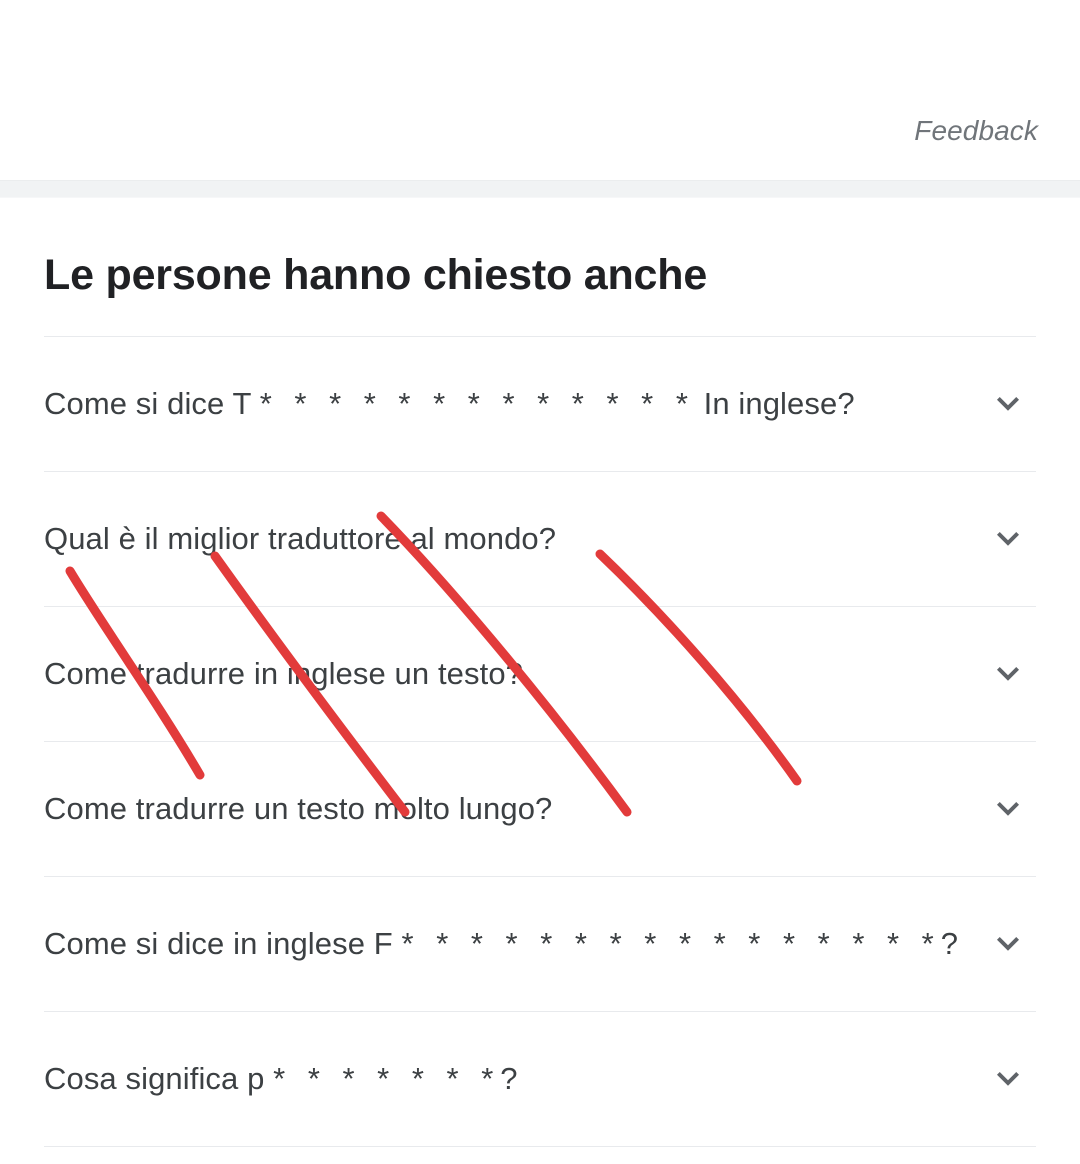 The height and width of the screenshot is (1164, 1080). What do you see at coordinates (477, 403) in the screenshot?
I see `paa-question-stars: * * * * * * * * * * * * *` at bounding box center [477, 403].